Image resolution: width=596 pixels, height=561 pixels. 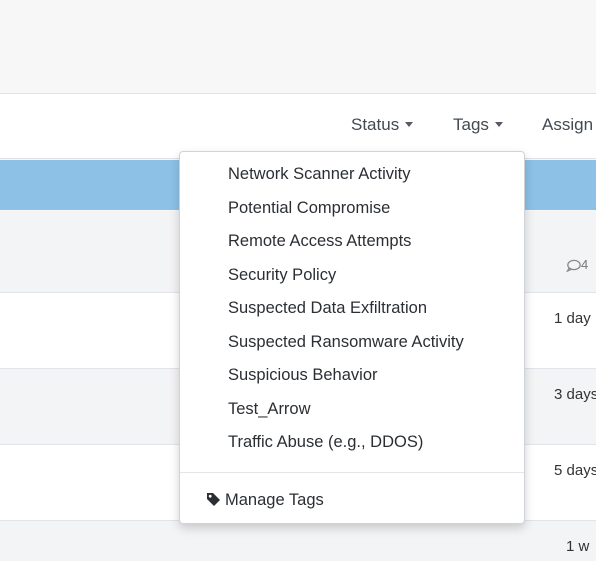 What do you see at coordinates (282, 275) in the screenshot?
I see `tag-item: Security Policy` at bounding box center [282, 275].